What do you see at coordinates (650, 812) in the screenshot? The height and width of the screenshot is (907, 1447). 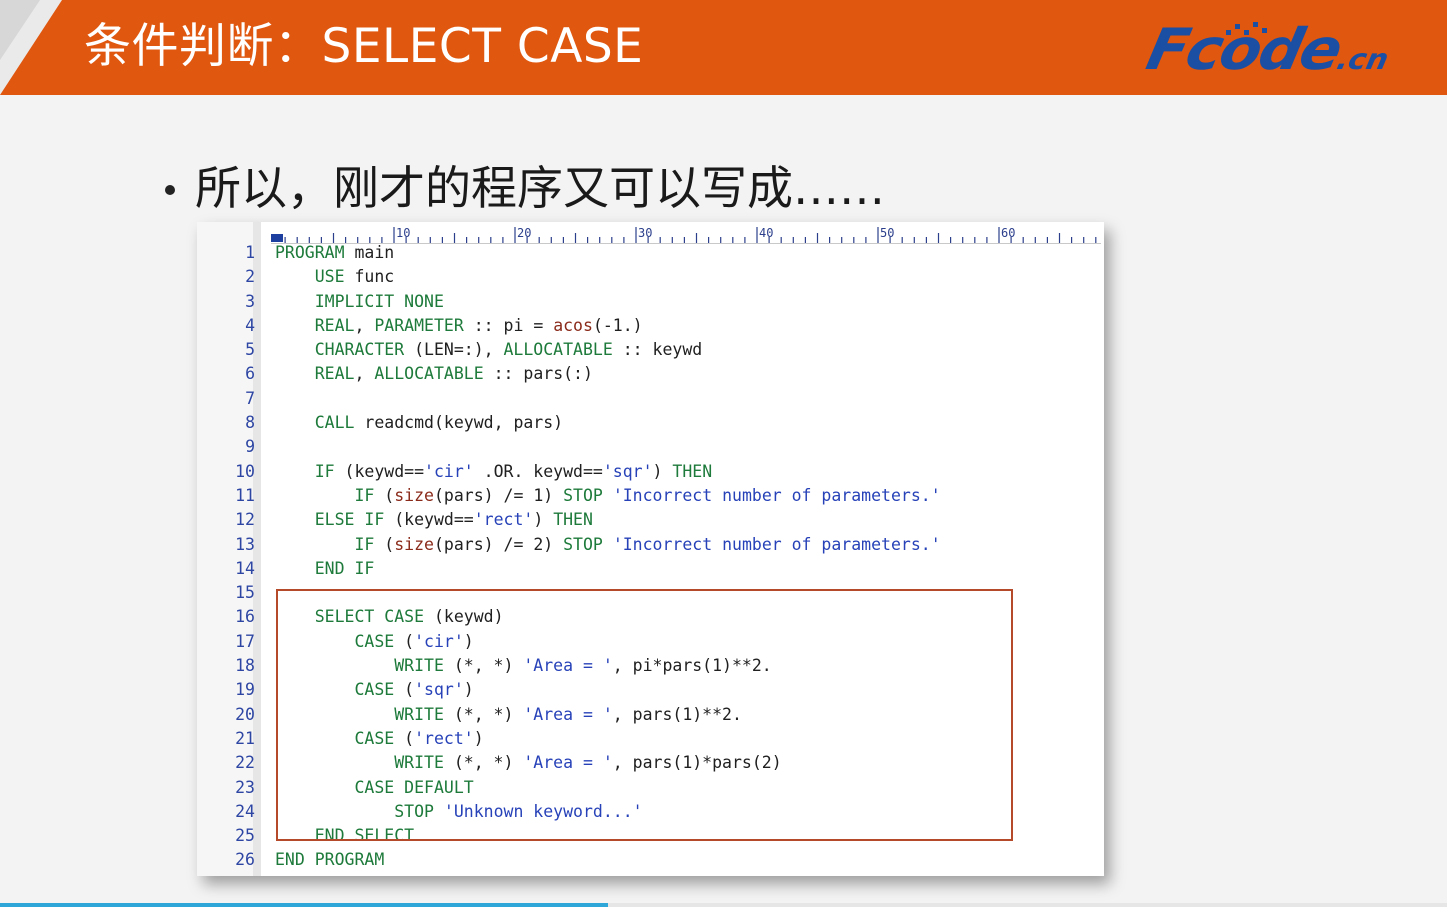 I see `code-line: 24 STOP 'Unknown keyword...'` at bounding box center [650, 812].